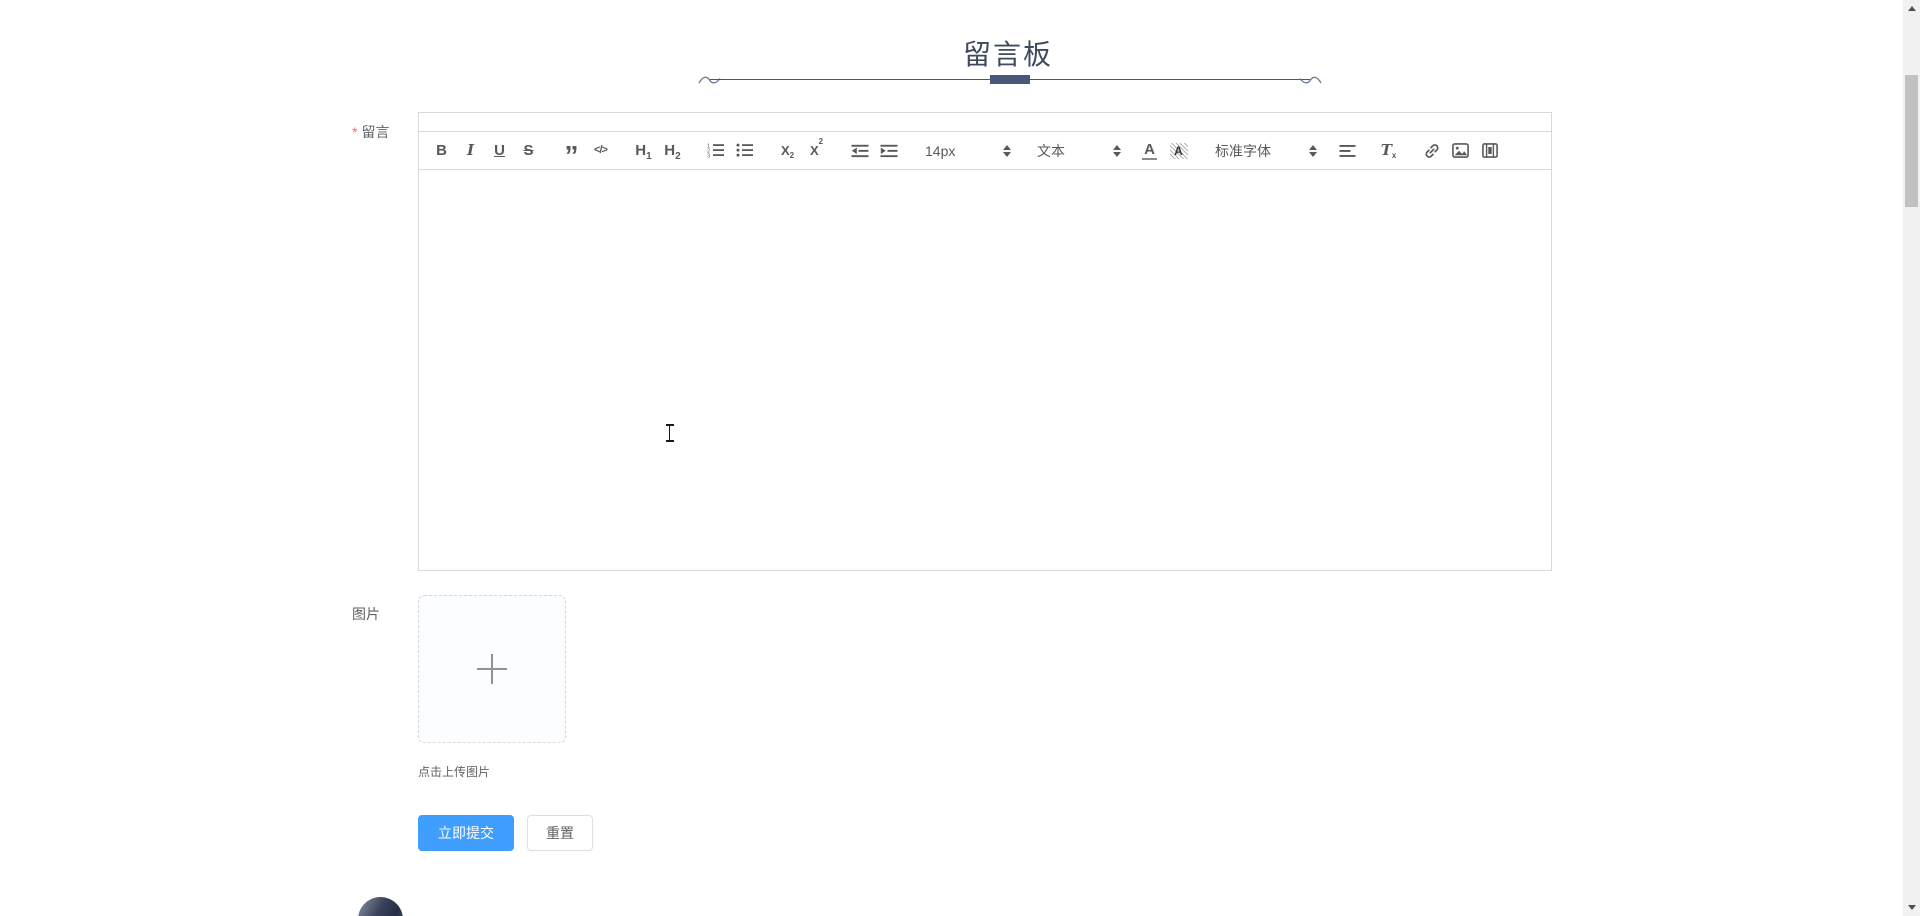 This screenshot has width=1920, height=916. Describe the element at coordinates (1164, 151) in the screenshot. I see `toolbar-group-color: A A` at that location.